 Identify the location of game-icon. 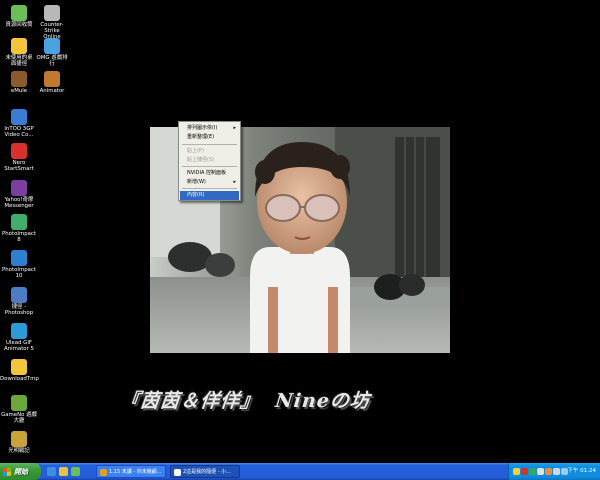
(19, 439).